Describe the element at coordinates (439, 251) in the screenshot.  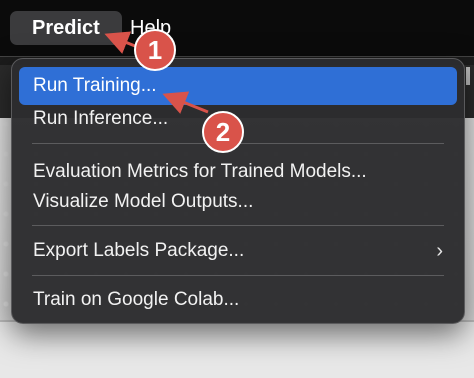
I see `chevron-right-icon: ›` at that location.